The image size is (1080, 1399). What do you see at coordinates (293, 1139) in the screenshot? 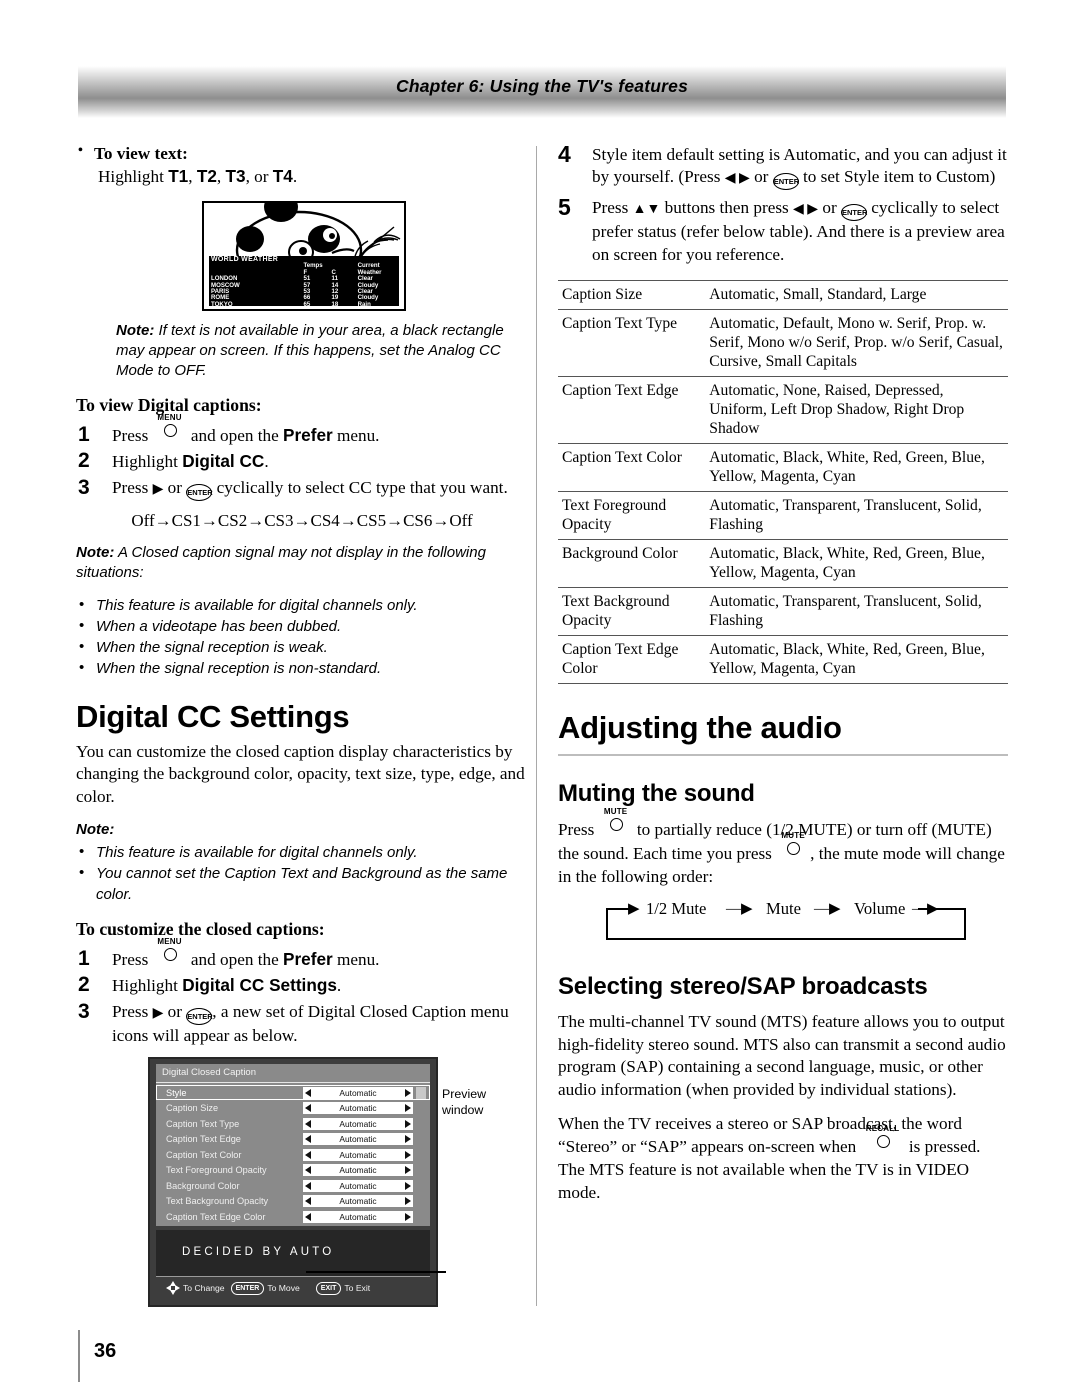
I see `osd-row-caption-text-edge: Caption Text Edge Automatic` at bounding box center [293, 1139].